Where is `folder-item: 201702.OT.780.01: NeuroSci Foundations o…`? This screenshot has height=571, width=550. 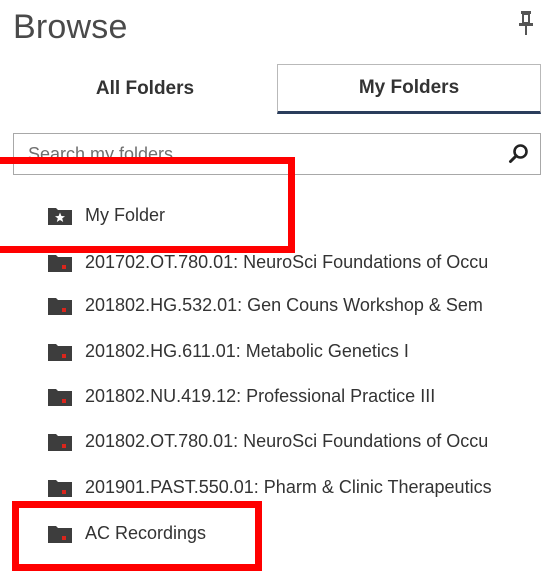 folder-item: 201702.OT.780.01: NeuroSci Foundations o… is located at coordinates (268, 262).